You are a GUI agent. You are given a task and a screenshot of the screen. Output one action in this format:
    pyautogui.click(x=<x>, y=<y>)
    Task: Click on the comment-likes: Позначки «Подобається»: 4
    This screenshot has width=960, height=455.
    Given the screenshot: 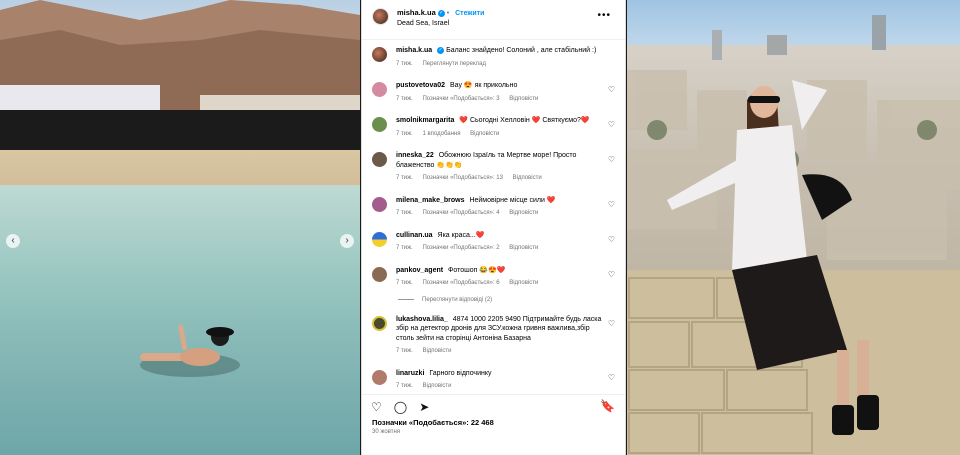 What is the action you would take?
    pyautogui.click(x=460, y=213)
    